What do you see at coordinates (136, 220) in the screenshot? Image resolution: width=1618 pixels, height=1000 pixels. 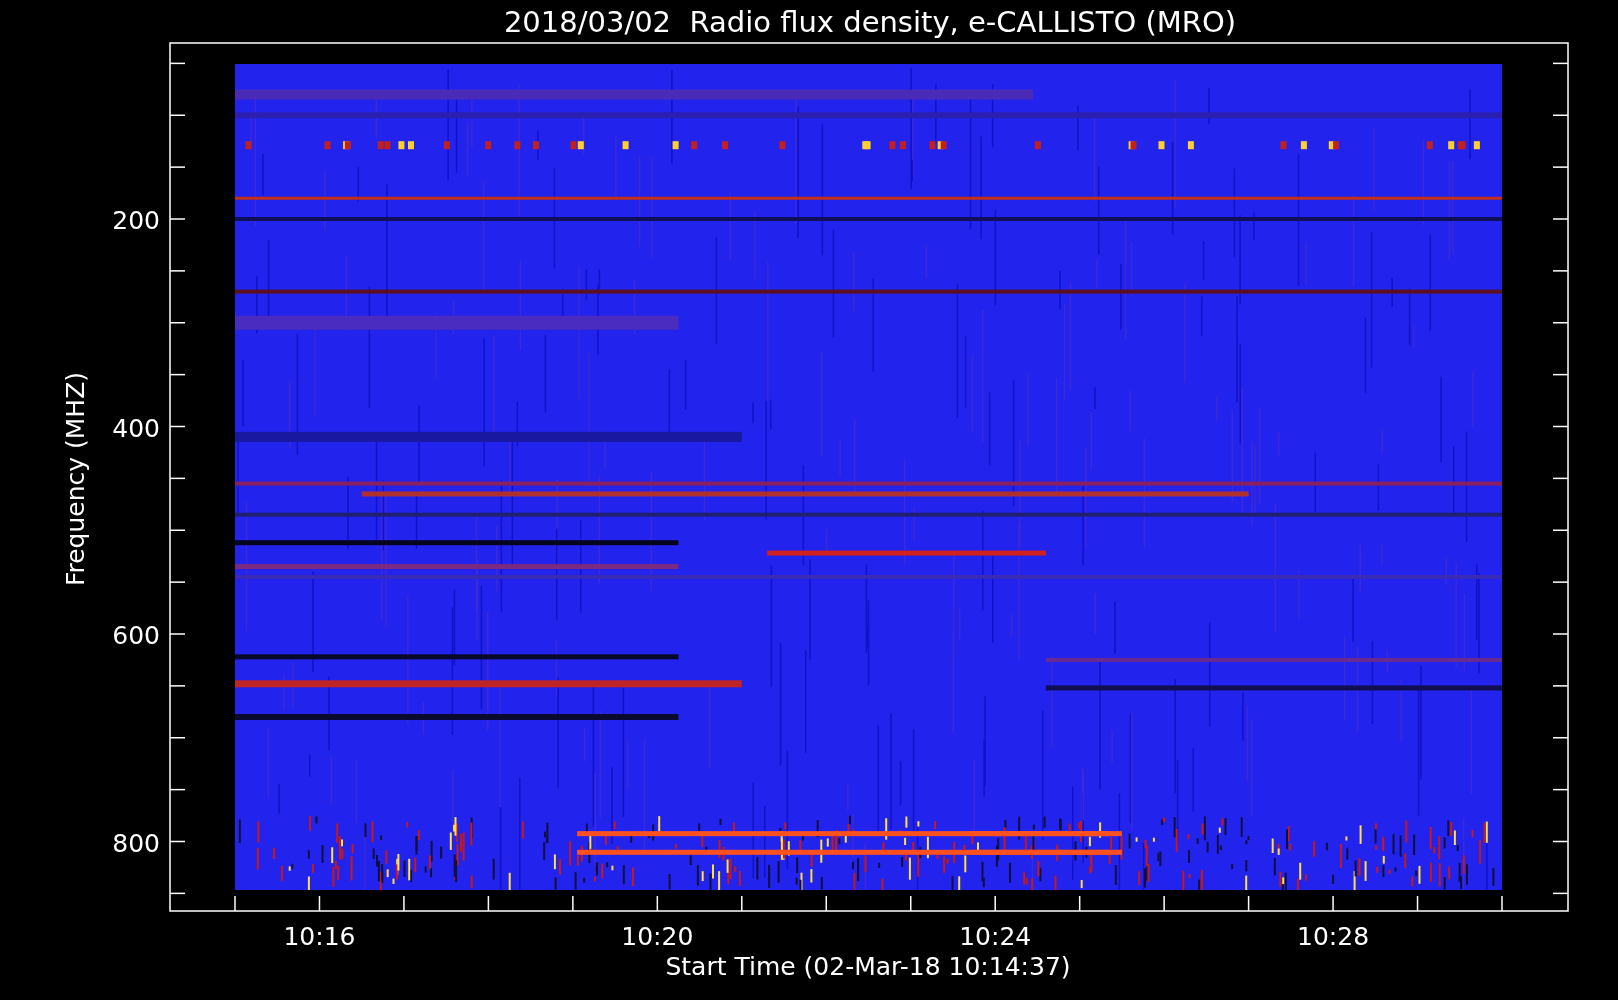 I see `y-tick-label: 200` at bounding box center [136, 220].